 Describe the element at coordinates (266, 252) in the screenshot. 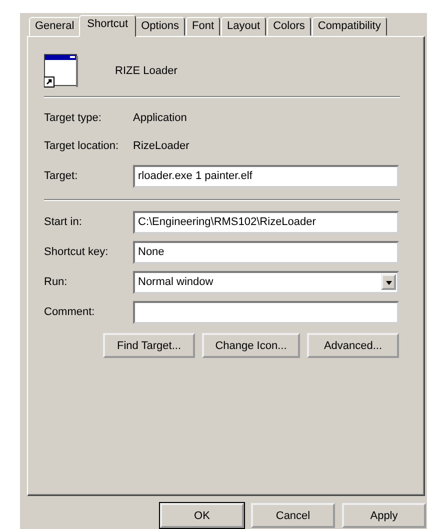

I see `input-field: None` at that location.